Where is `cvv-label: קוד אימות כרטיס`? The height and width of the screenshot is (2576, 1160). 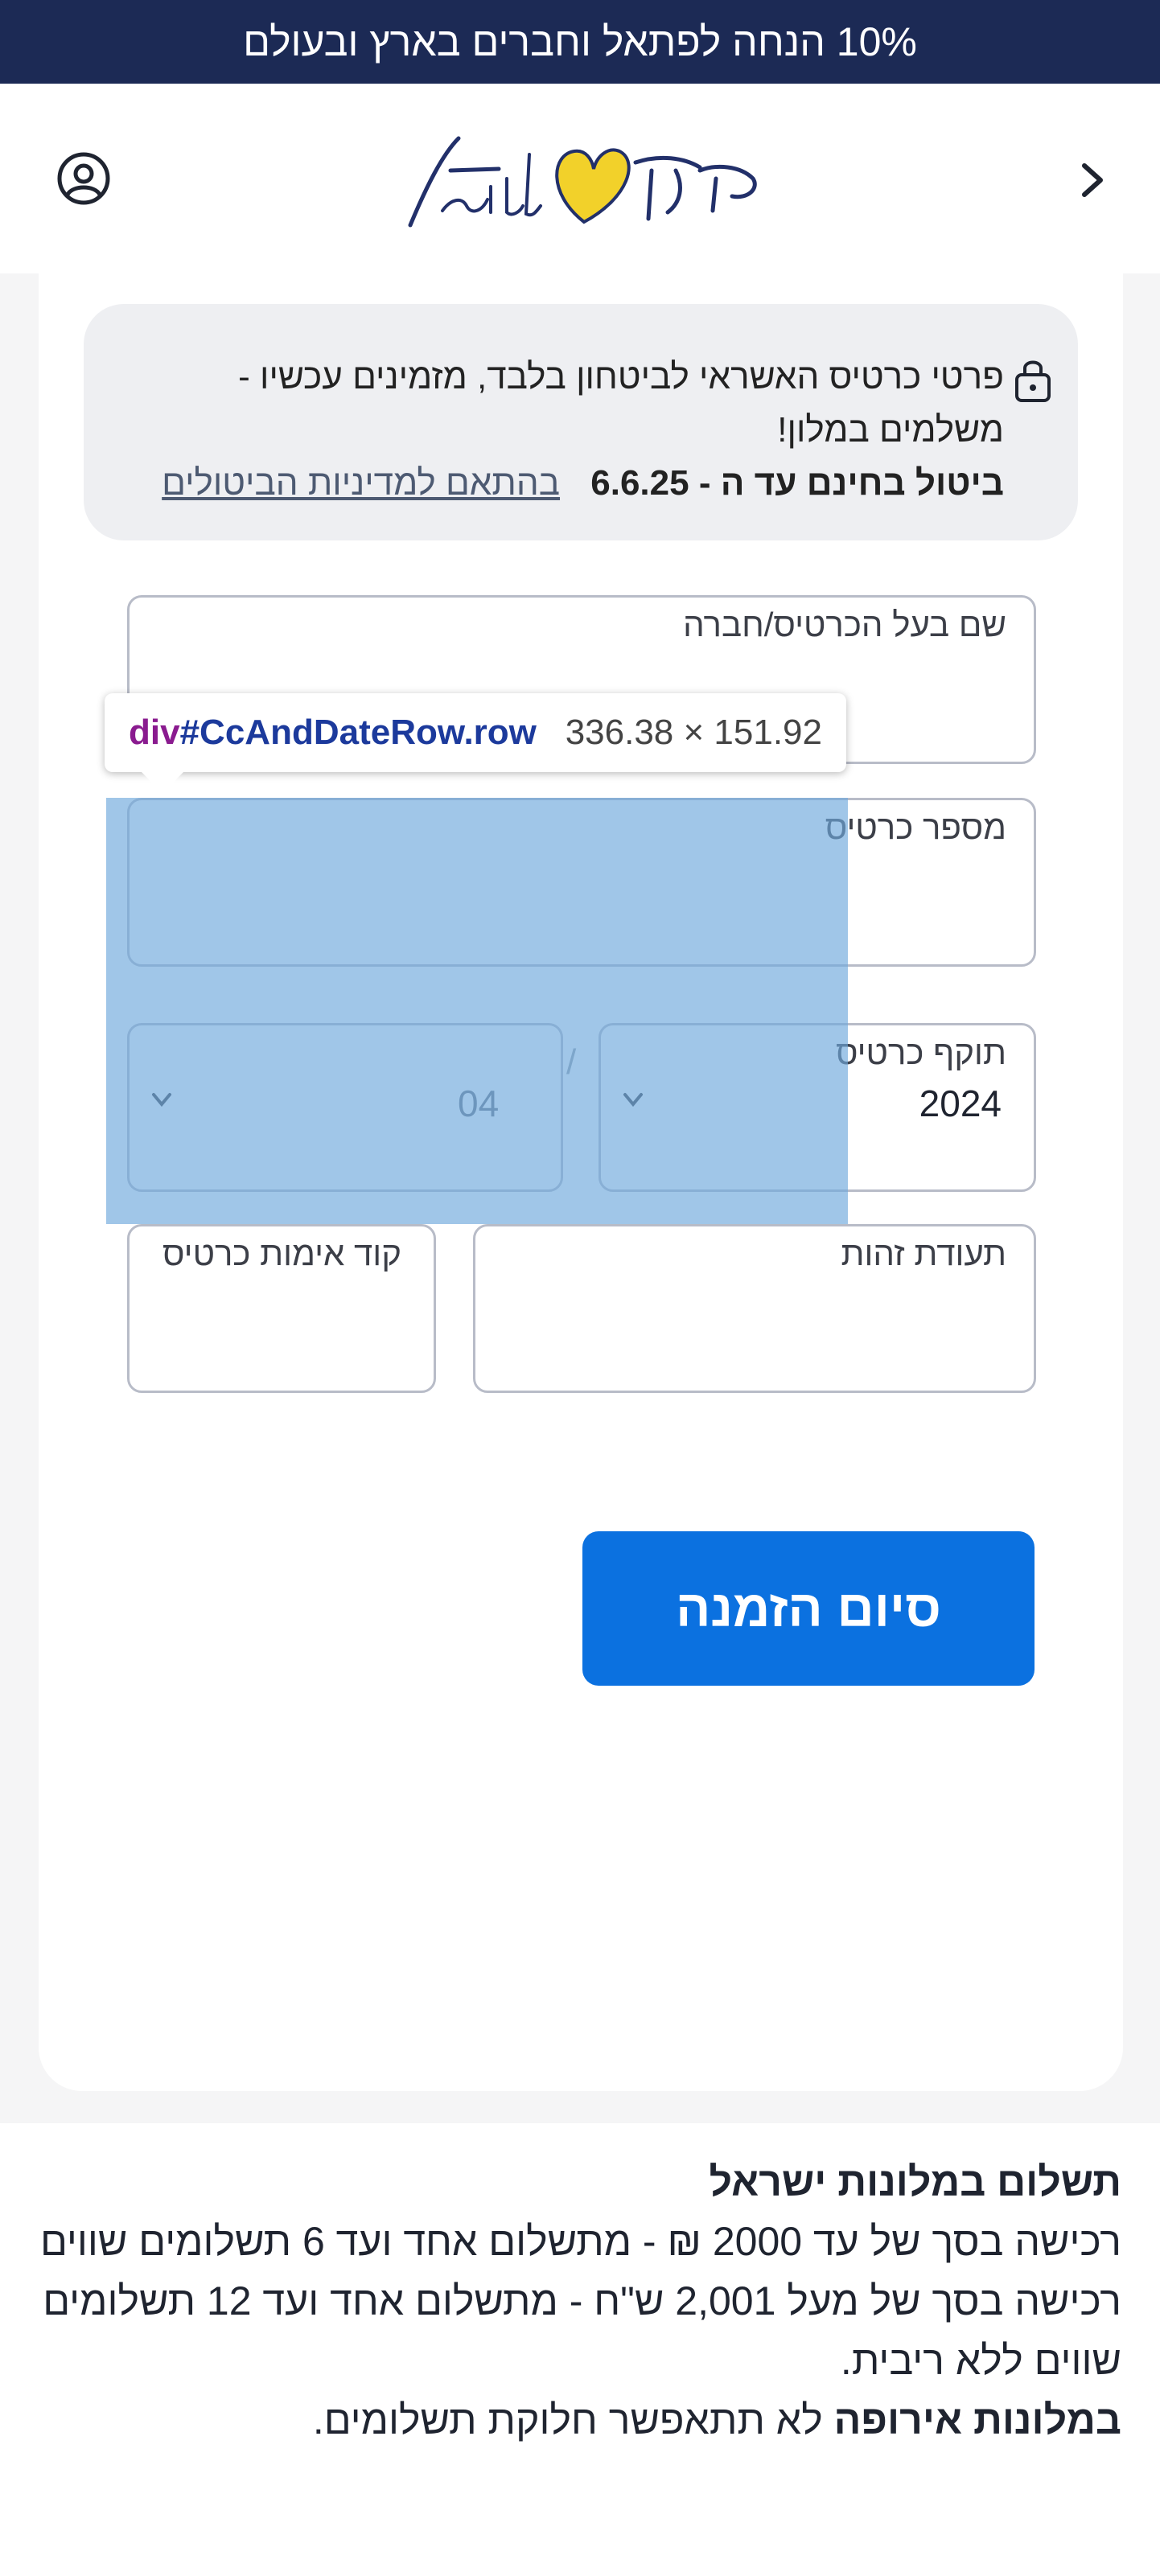 cvv-label: קוד אימות כרטיס is located at coordinates (281, 1253).